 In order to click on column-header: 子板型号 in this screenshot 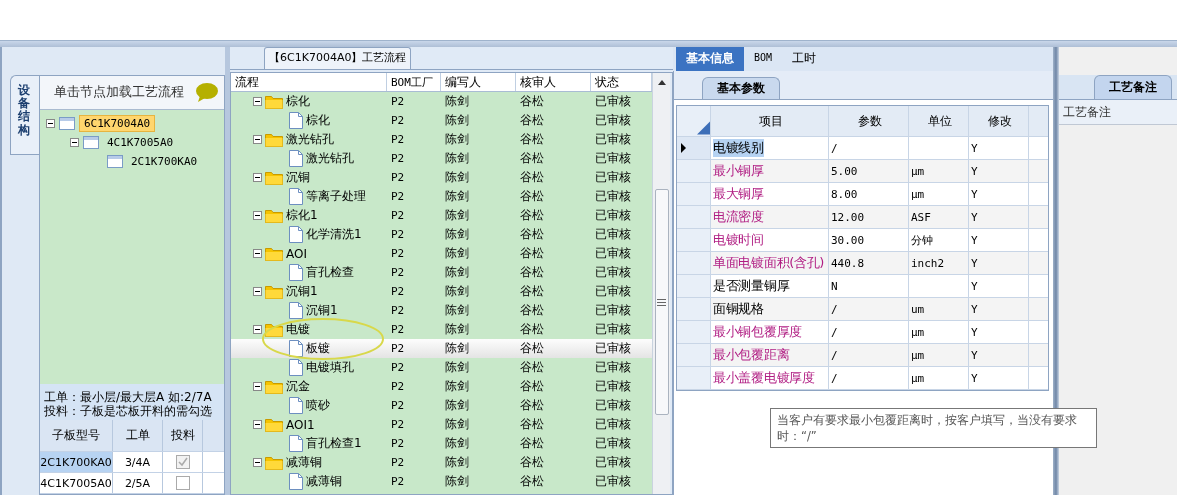, I will do `click(76, 435)`.